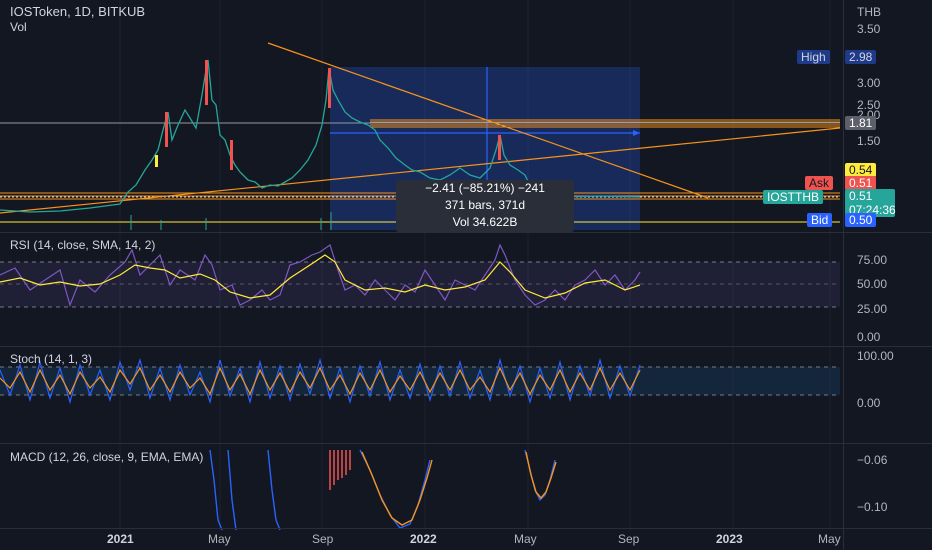 This screenshot has height=550, width=932. Describe the element at coordinates (861, 183) in the screenshot. I see `ask-value: 0.51` at that location.